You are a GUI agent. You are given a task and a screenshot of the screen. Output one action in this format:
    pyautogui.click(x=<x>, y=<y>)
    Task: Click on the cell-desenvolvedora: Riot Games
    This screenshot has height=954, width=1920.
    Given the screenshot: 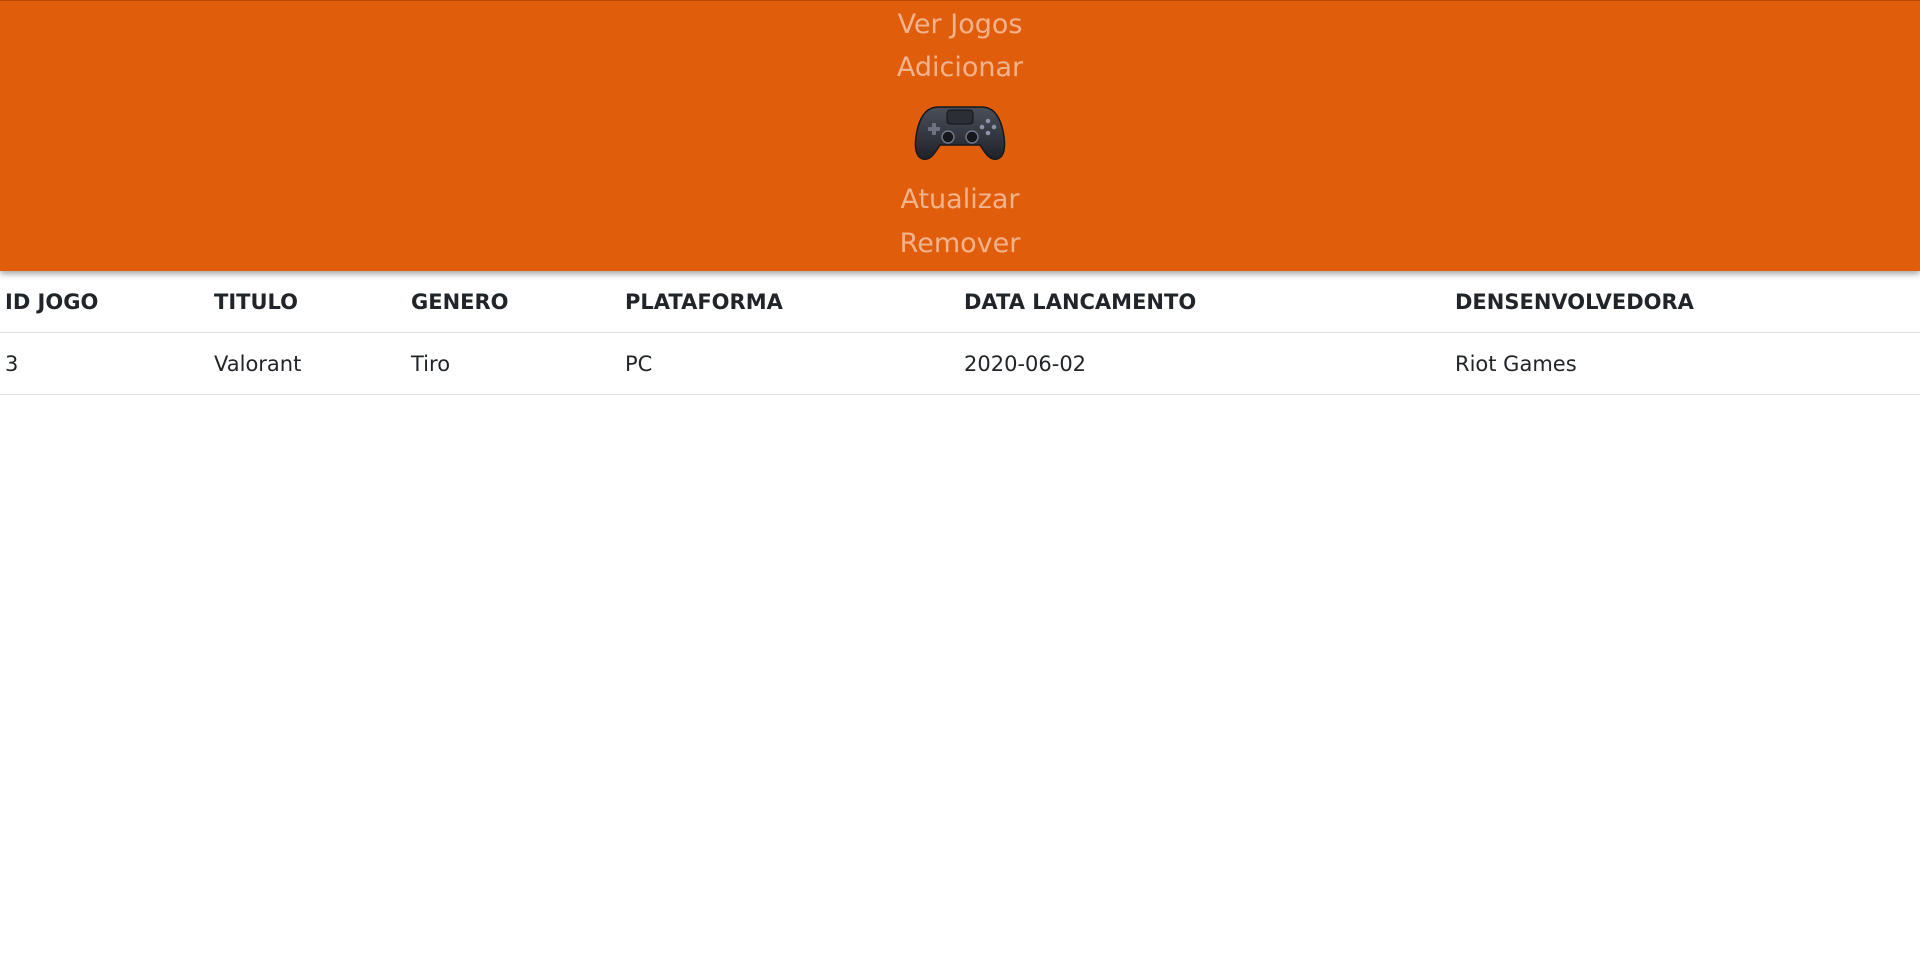 What is the action you would take?
    pyautogui.click(x=1685, y=363)
    